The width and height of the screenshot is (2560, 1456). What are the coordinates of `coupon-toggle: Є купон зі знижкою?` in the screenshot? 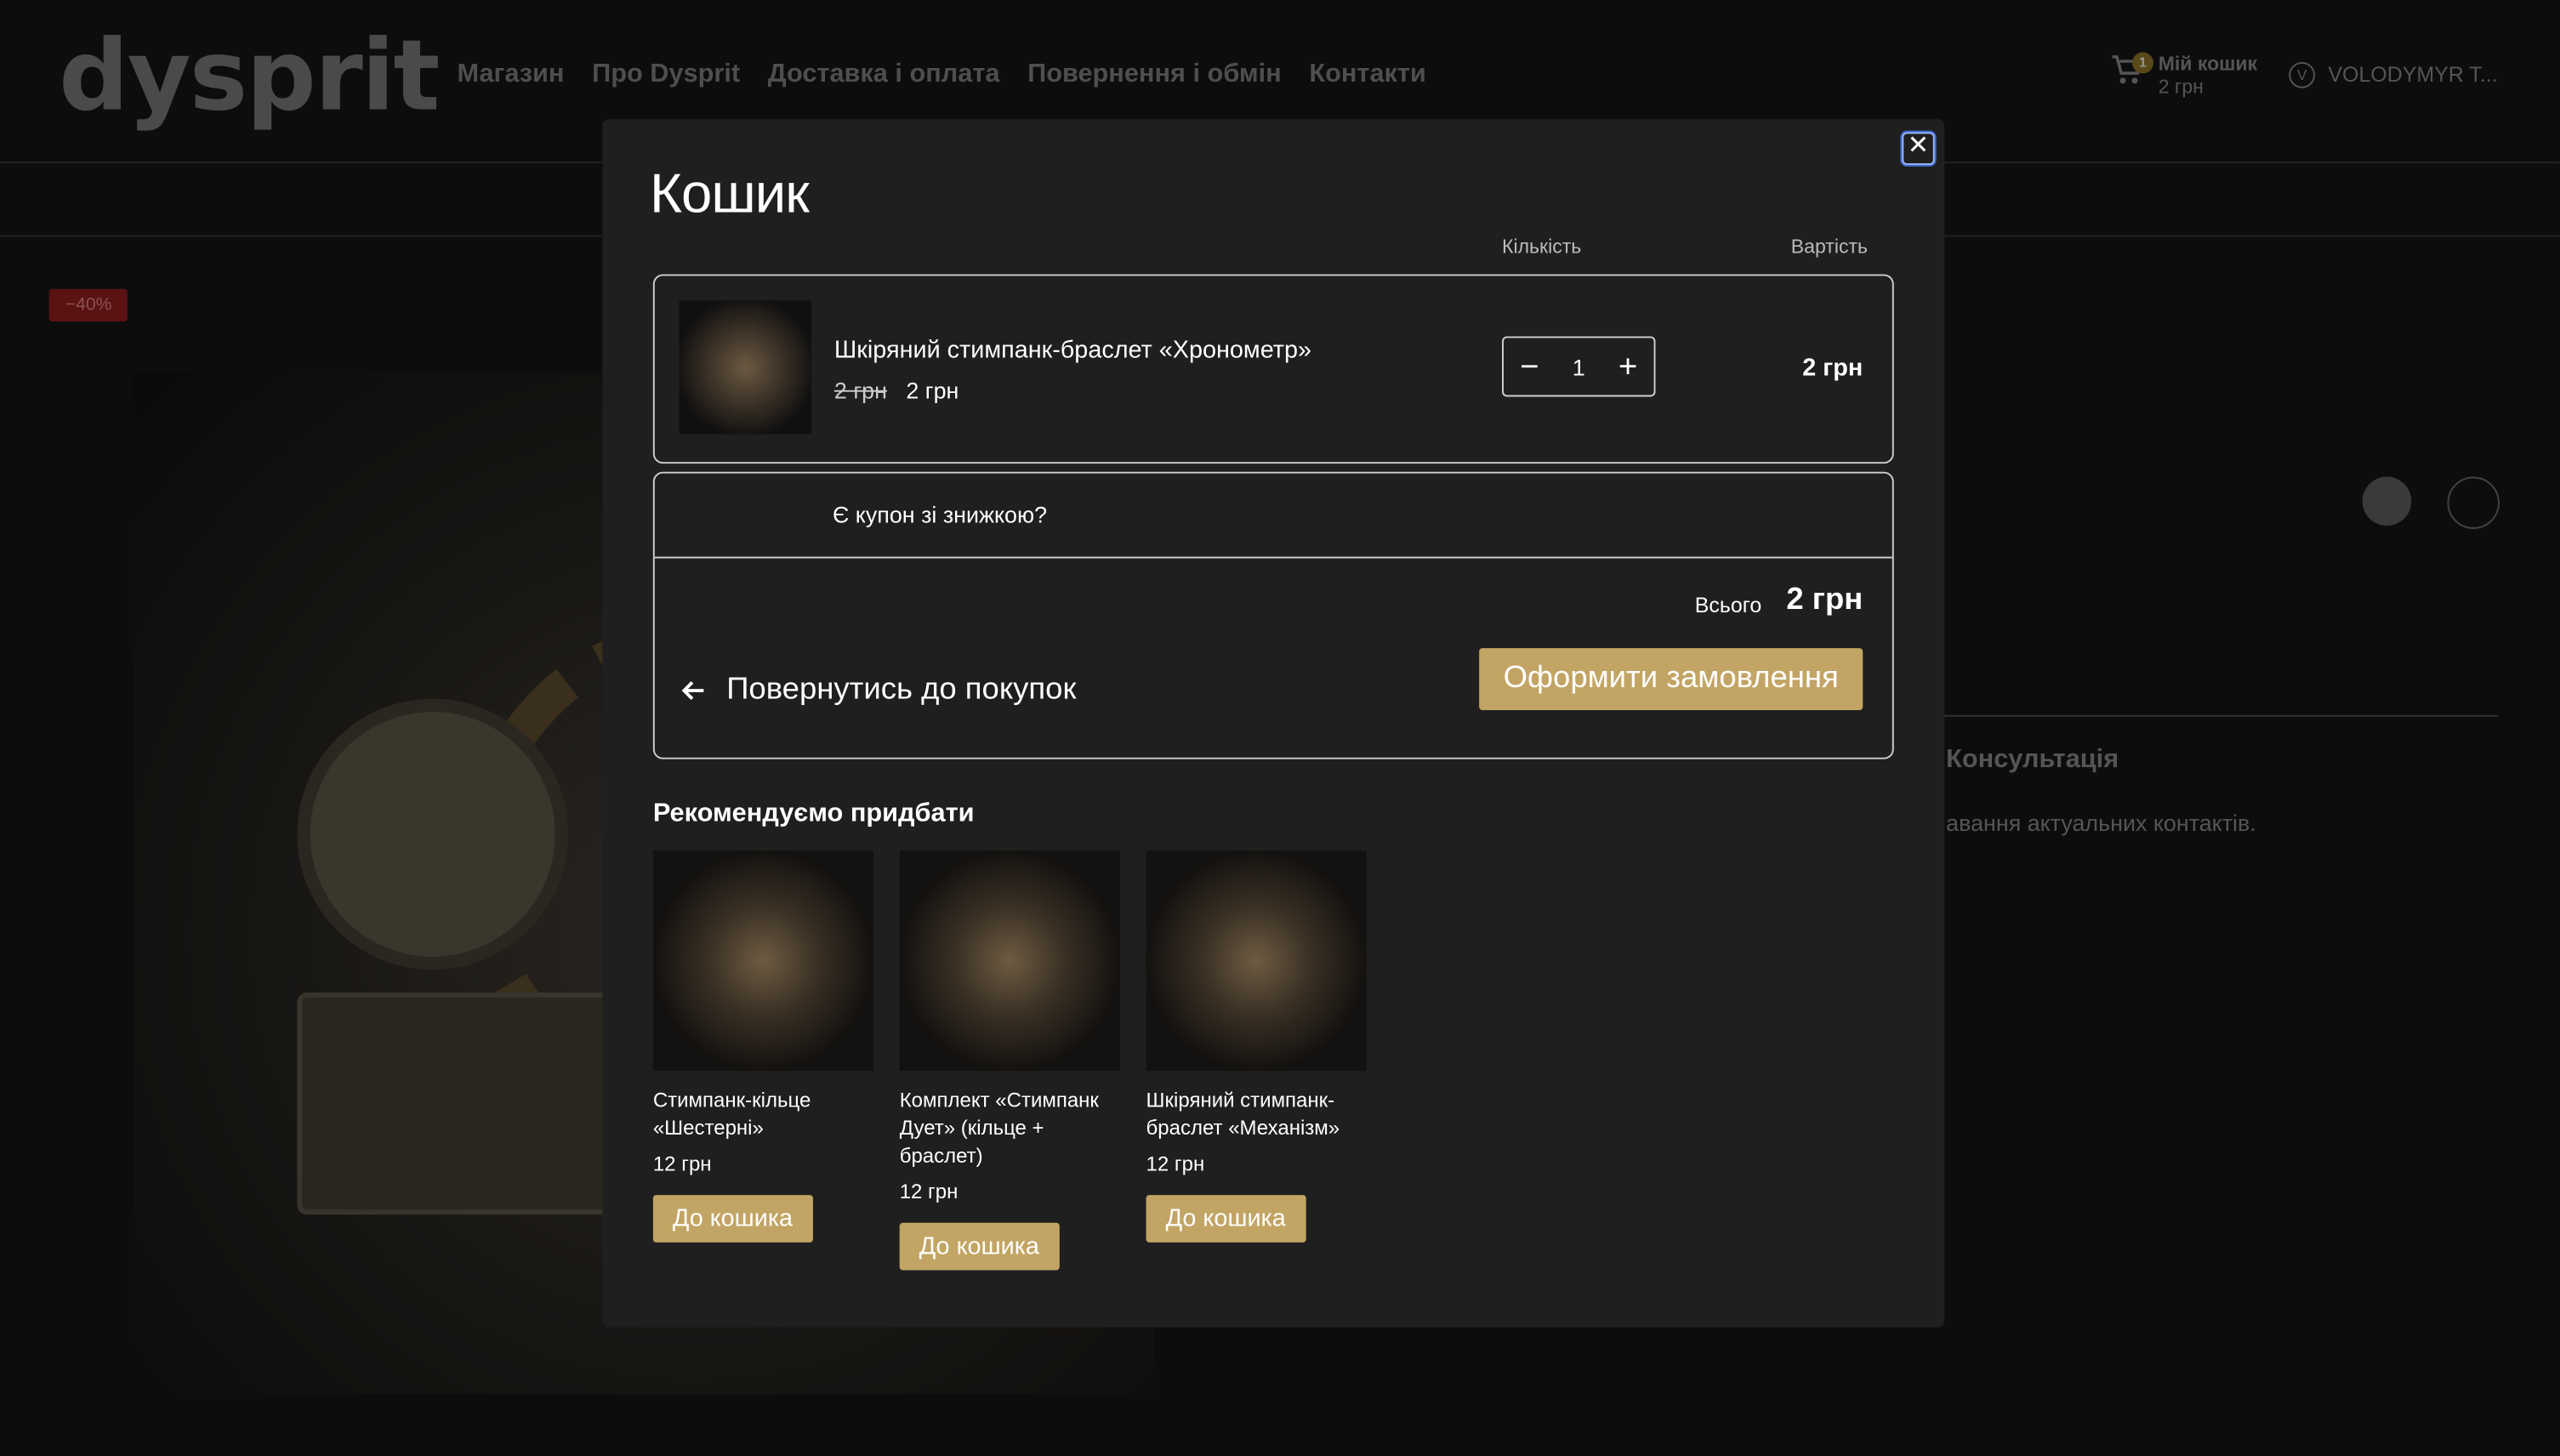 It's located at (940, 514).